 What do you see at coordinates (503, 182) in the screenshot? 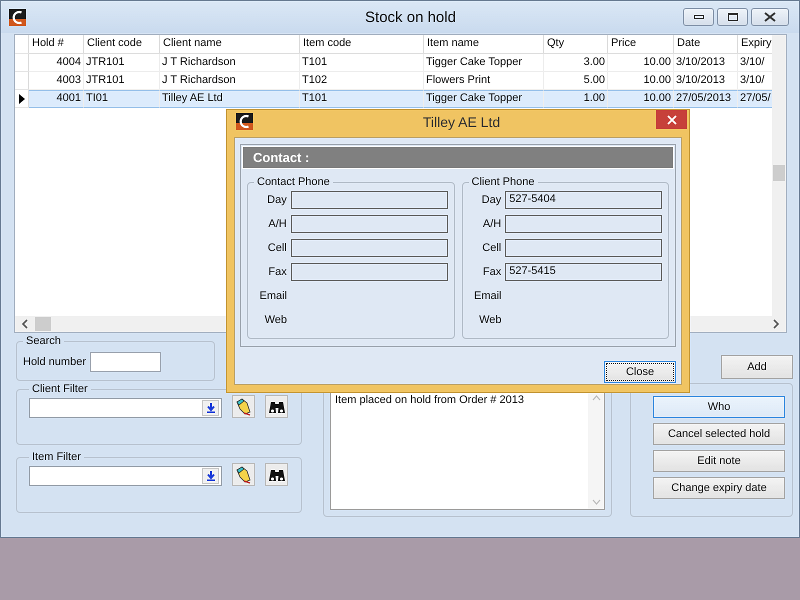
I see `group-title: Client Phone` at bounding box center [503, 182].